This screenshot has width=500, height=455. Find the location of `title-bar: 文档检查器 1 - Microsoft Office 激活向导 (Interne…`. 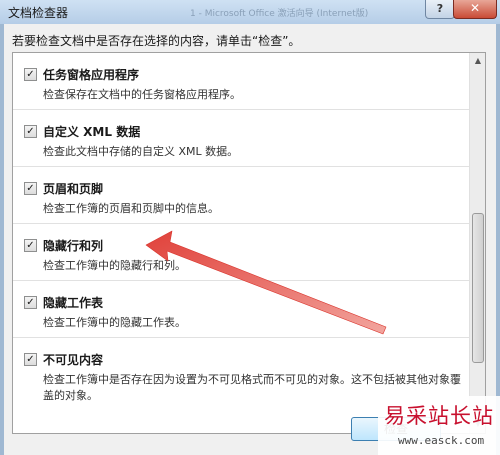

title-bar: 文档检查器 1 - Microsoft Office 激活向导 (Interne… is located at coordinates (250, 12).